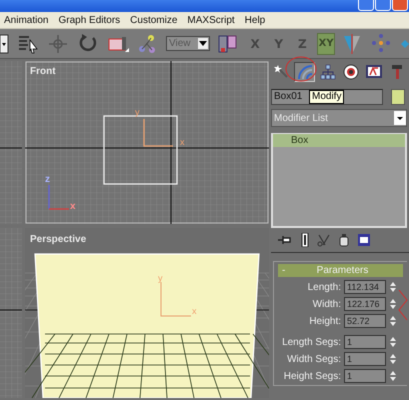  I want to click on hierarchy-icon, so click(328, 72).